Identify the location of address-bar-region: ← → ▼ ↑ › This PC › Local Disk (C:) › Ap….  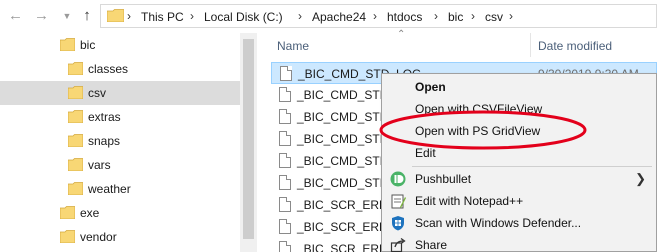
(328, 16).